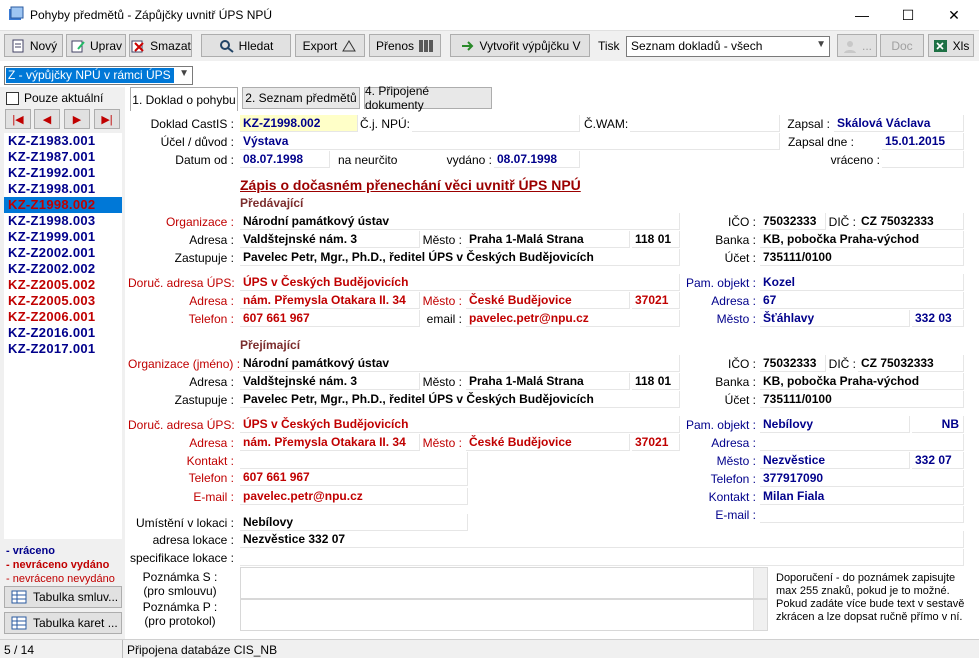  Describe the element at coordinates (602, 557) in the screenshot. I see `location-spec-field` at that location.